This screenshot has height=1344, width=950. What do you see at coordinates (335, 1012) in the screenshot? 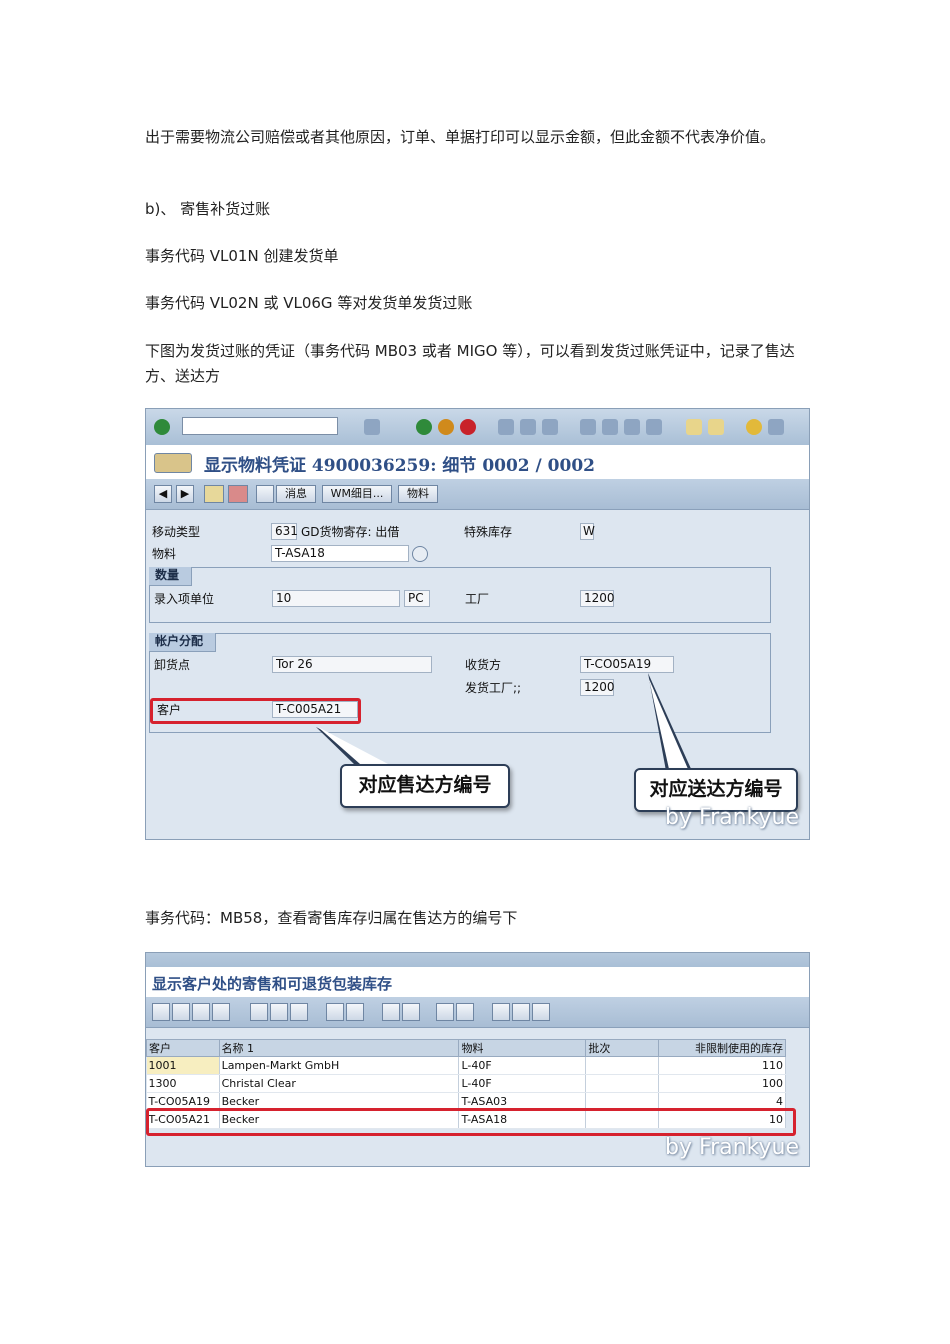
I see `sort-asc-icon` at bounding box center [335, 1012].